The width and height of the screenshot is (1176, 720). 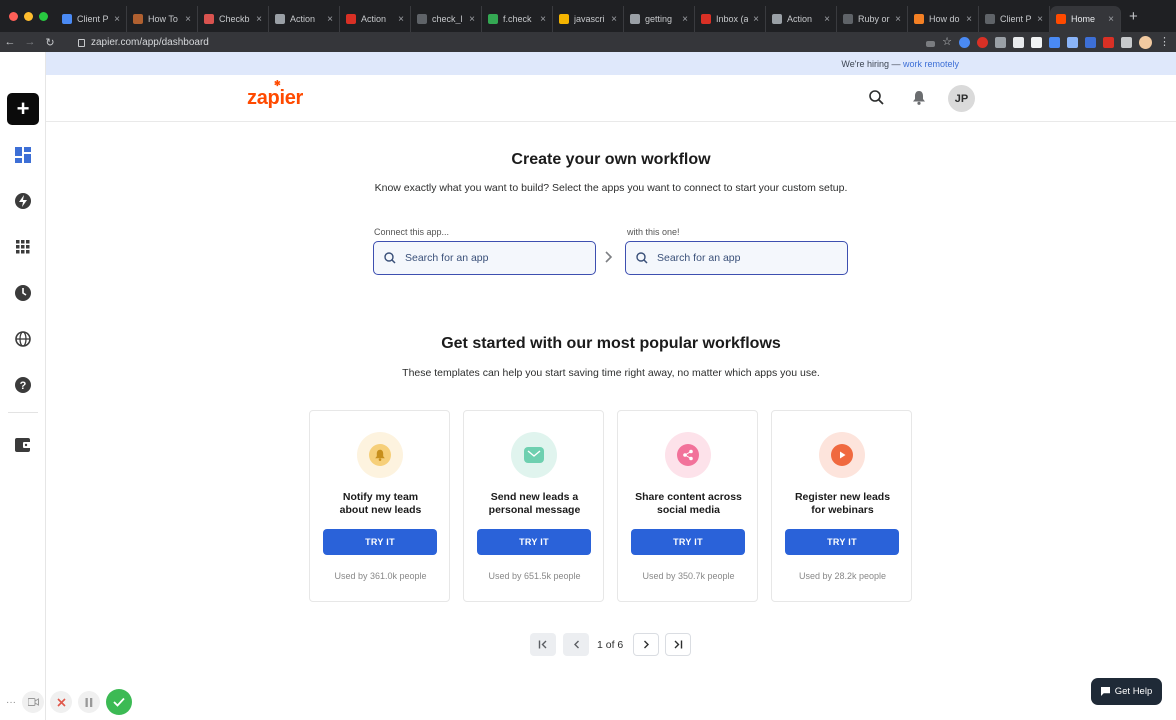 I want to click on usage-count: Used by 651.5k people, so click(x=534, y=576).